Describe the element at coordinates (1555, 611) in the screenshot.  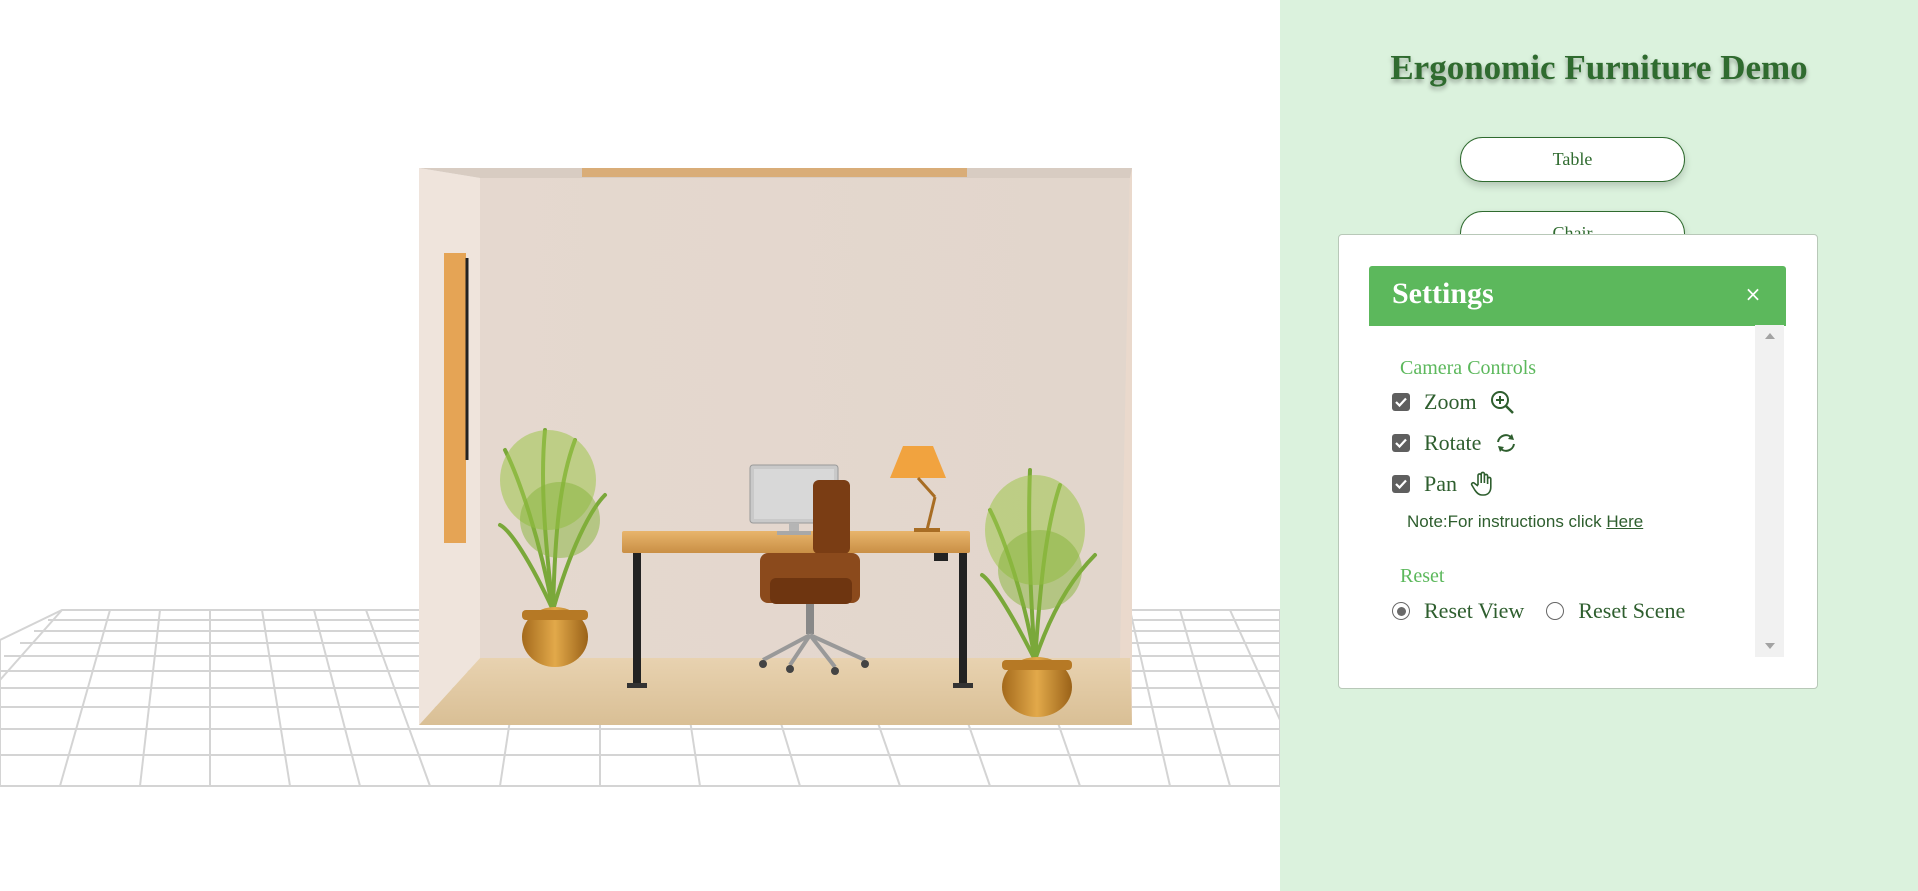
I see `reset-scene-radio` at that location.